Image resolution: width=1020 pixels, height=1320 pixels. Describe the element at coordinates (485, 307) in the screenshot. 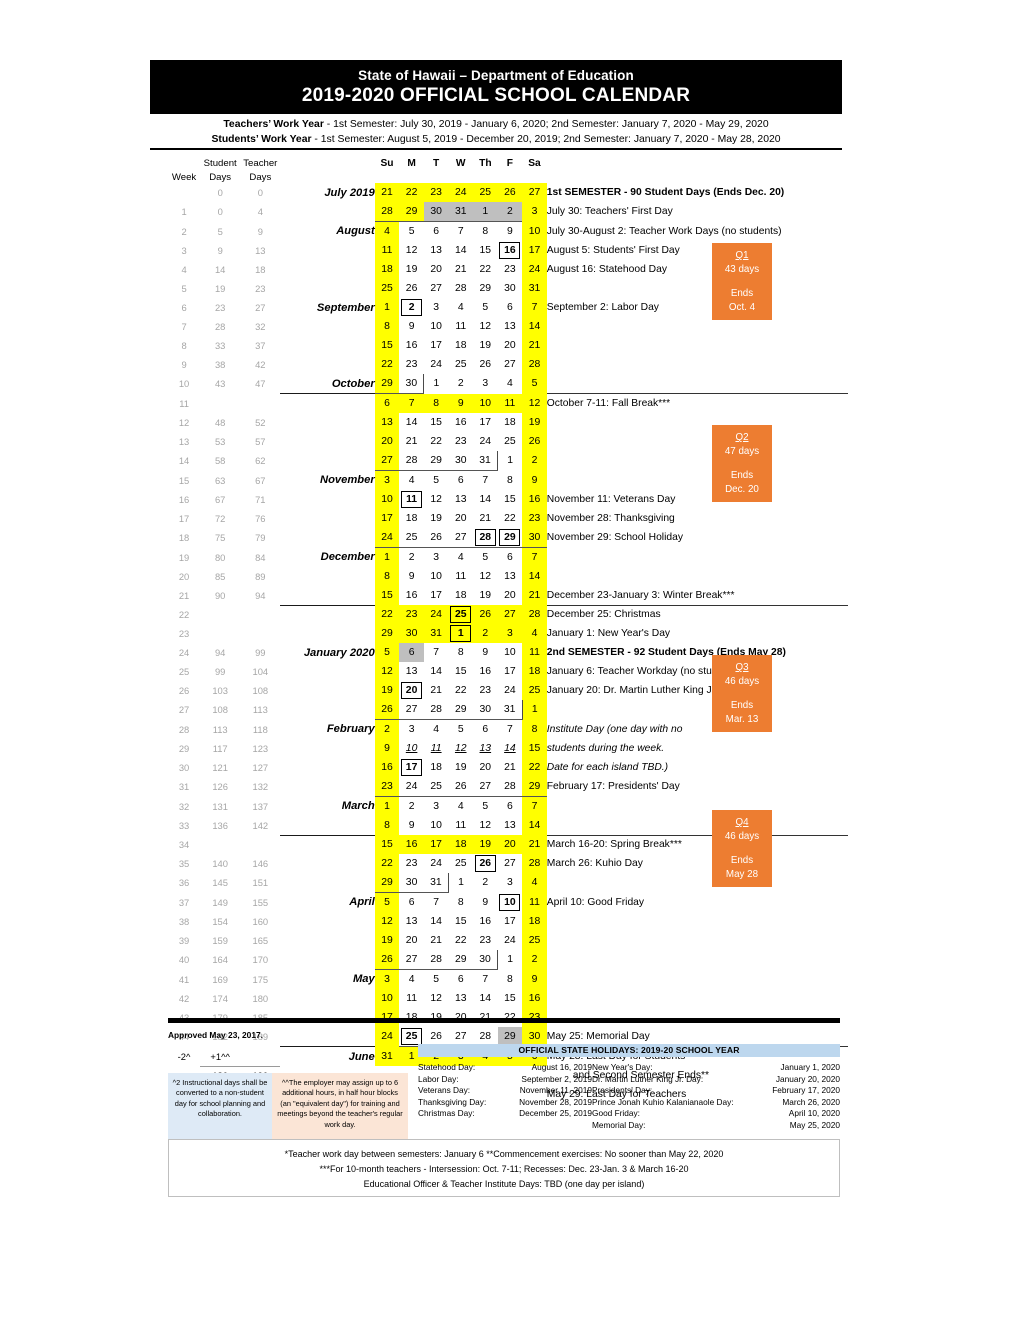

I see `day-cell: 5` at that location.